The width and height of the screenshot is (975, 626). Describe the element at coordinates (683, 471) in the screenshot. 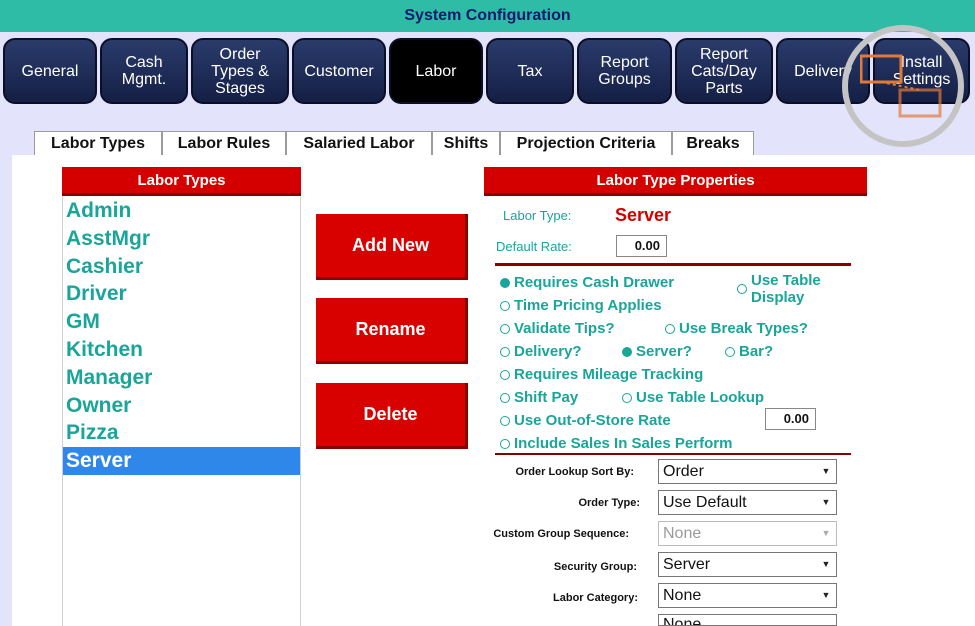

I see `select-value: Order` at that location.